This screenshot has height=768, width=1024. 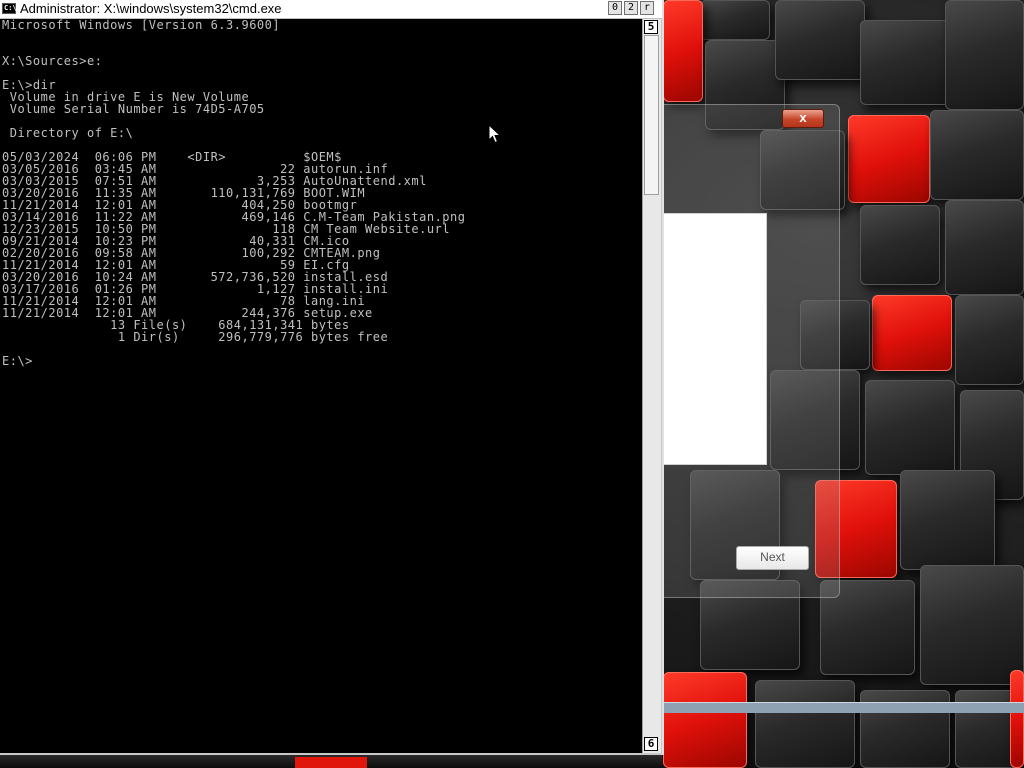 What do you see at coordinates (133, 109) in the screenshot?
I see `console-line: Volume Serial Number is 74D5-A705` at bounding box center [133, 109].